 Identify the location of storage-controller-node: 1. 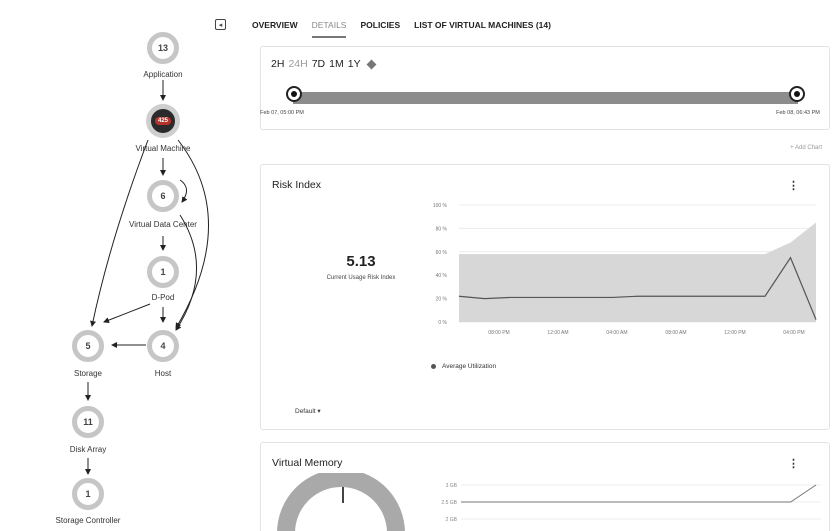
(88, 494).